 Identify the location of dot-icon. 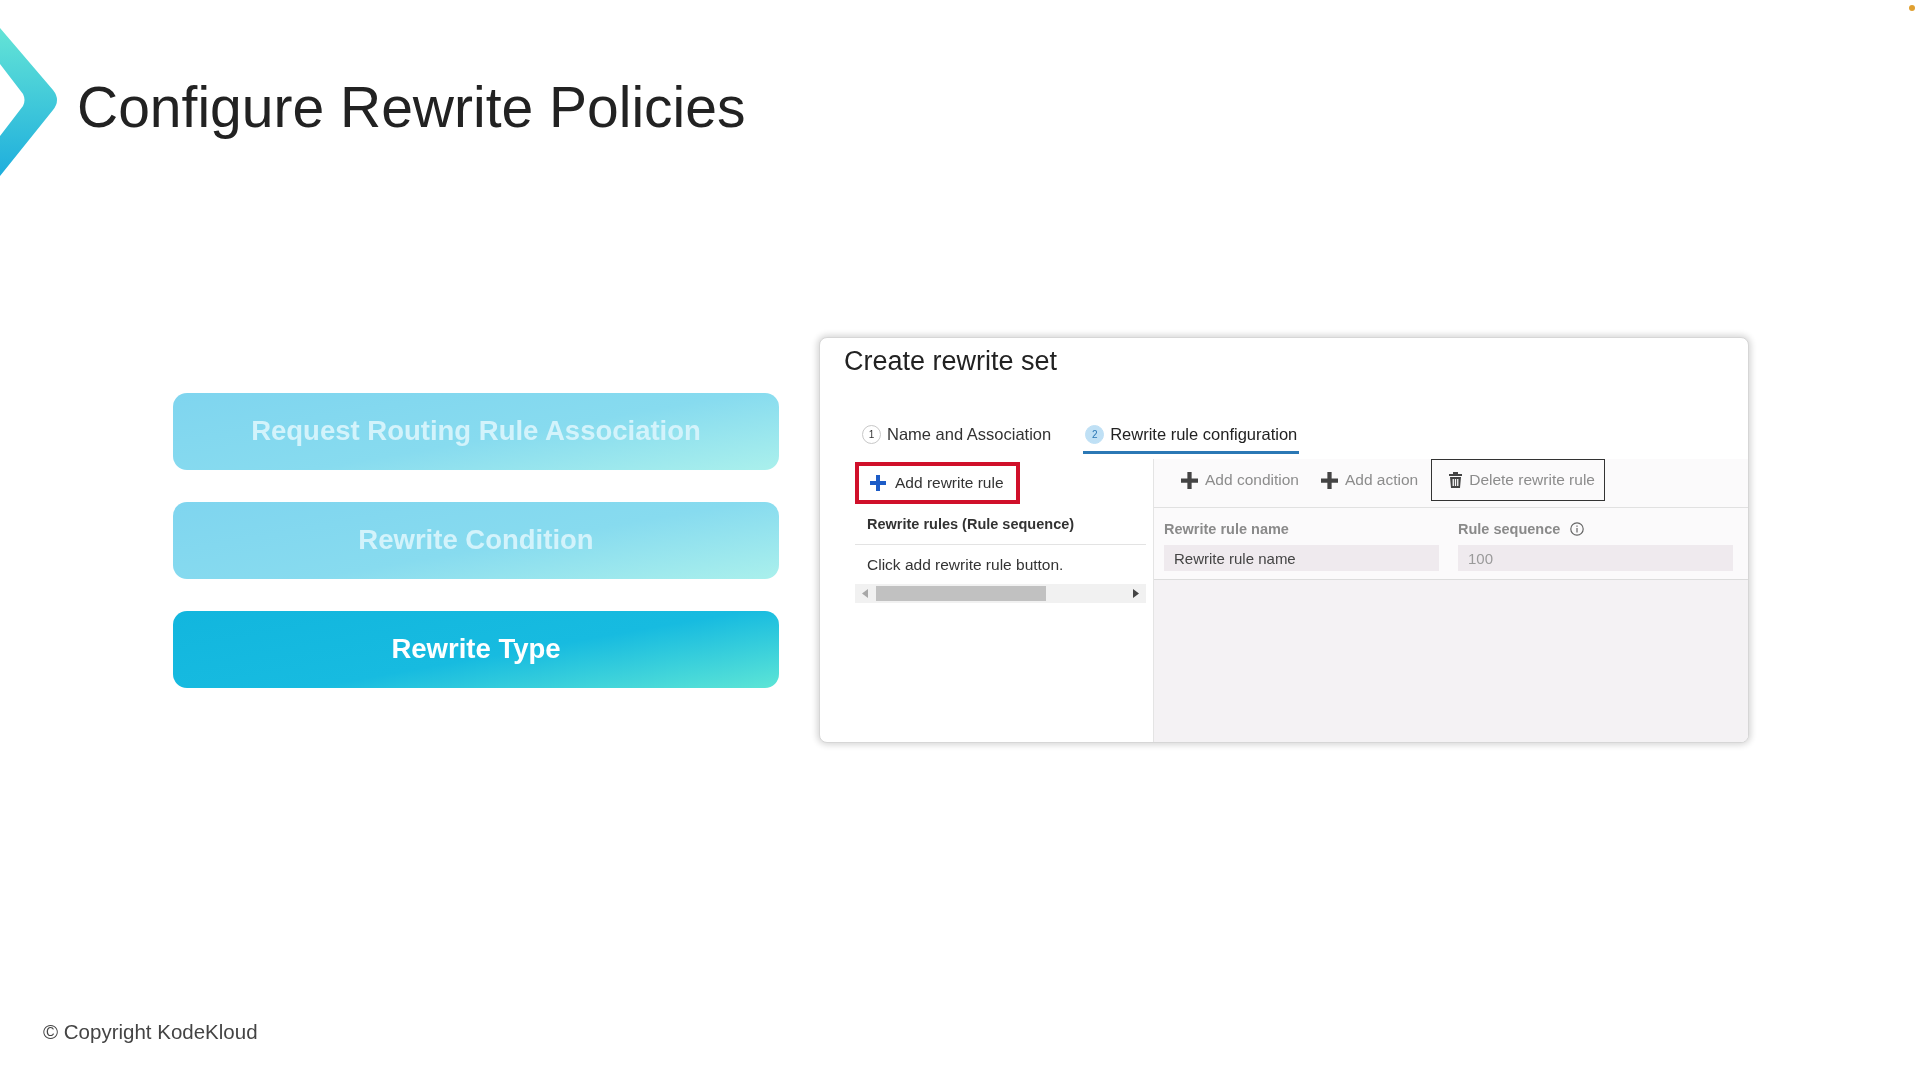
(1912, 8).